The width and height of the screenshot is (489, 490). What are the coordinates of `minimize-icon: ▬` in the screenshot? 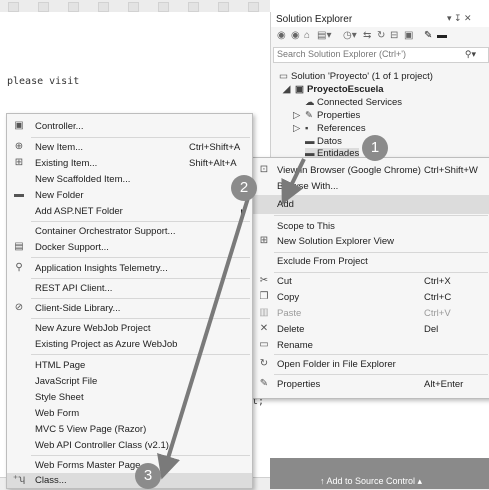 It's located at (442, 35).